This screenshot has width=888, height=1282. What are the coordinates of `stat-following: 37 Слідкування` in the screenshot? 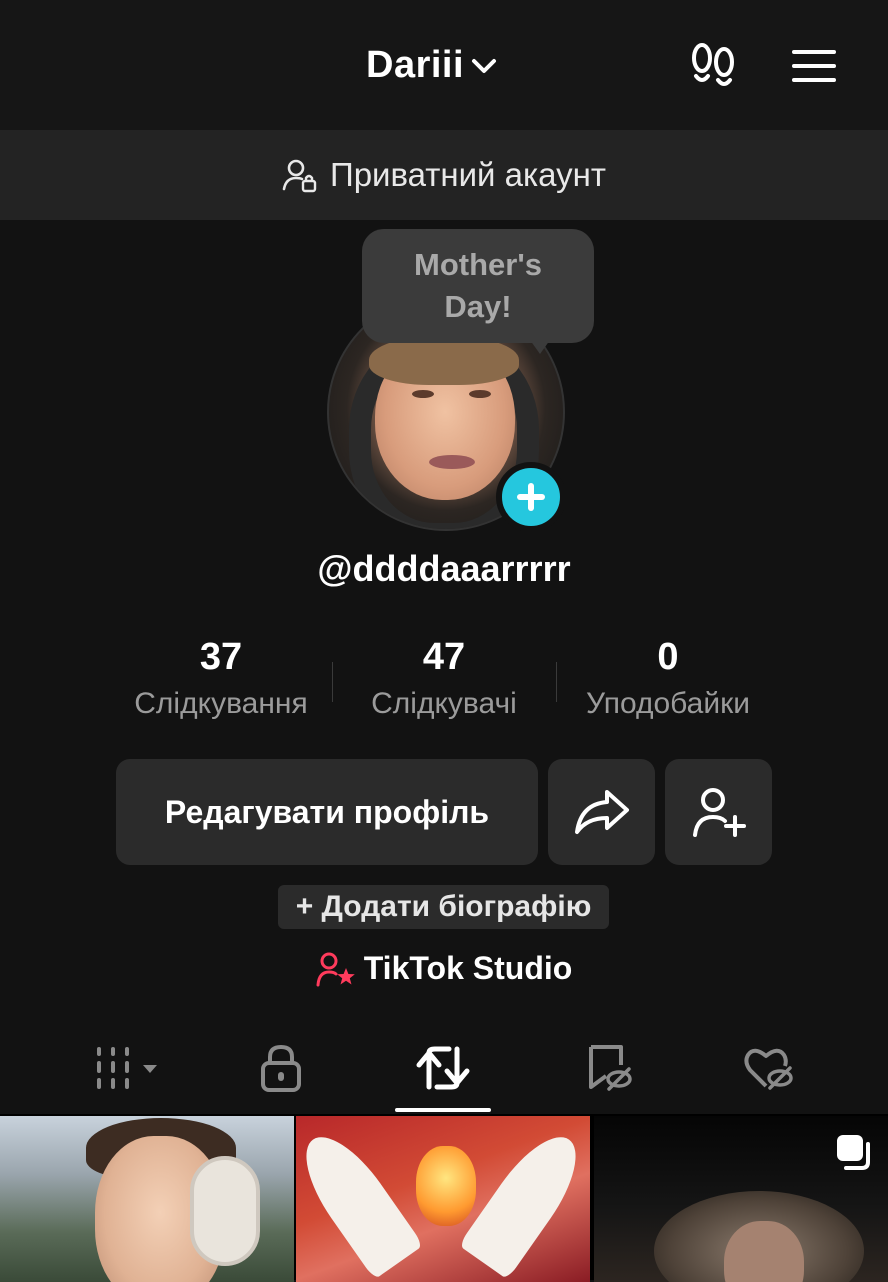 It's located at (221, 678).